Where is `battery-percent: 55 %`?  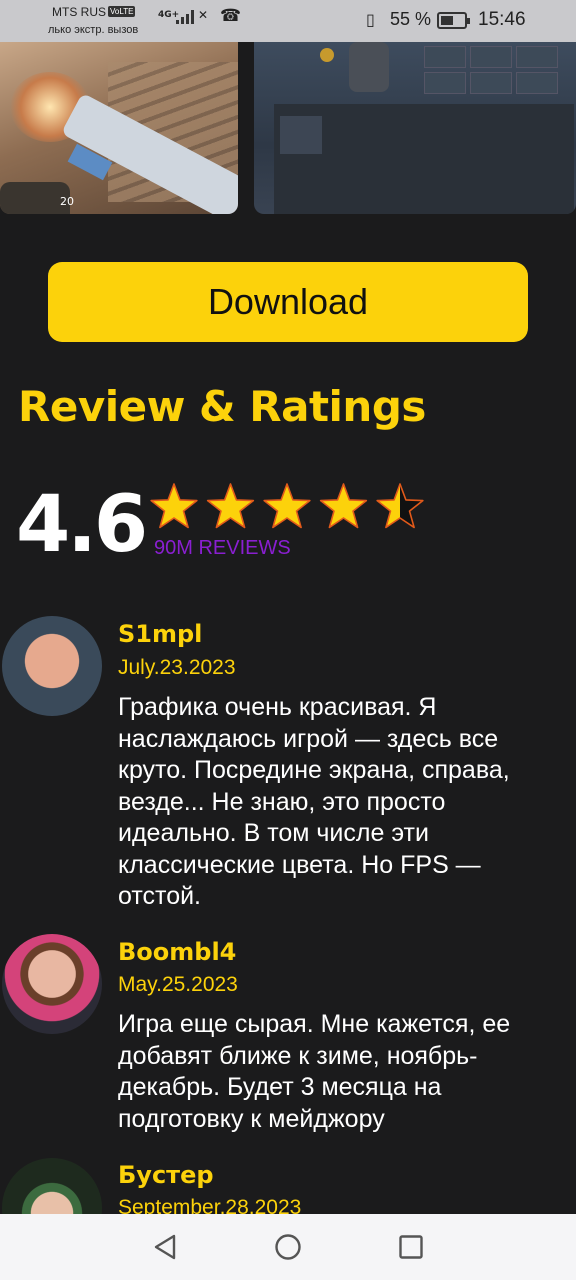
battery-percent: 55 % is located at coordinates (411, 19).